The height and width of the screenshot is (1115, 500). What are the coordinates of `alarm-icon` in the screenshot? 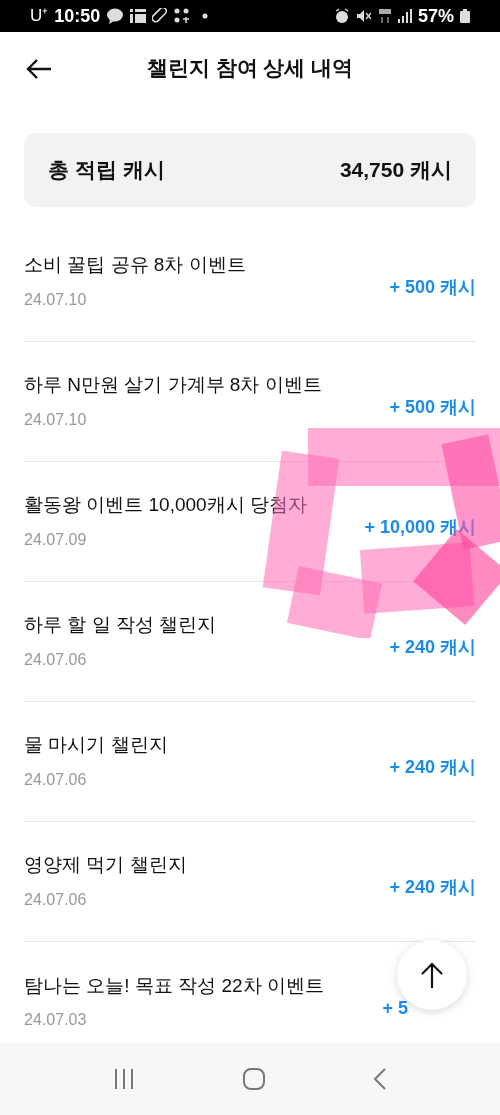 It's located at (341, 16).